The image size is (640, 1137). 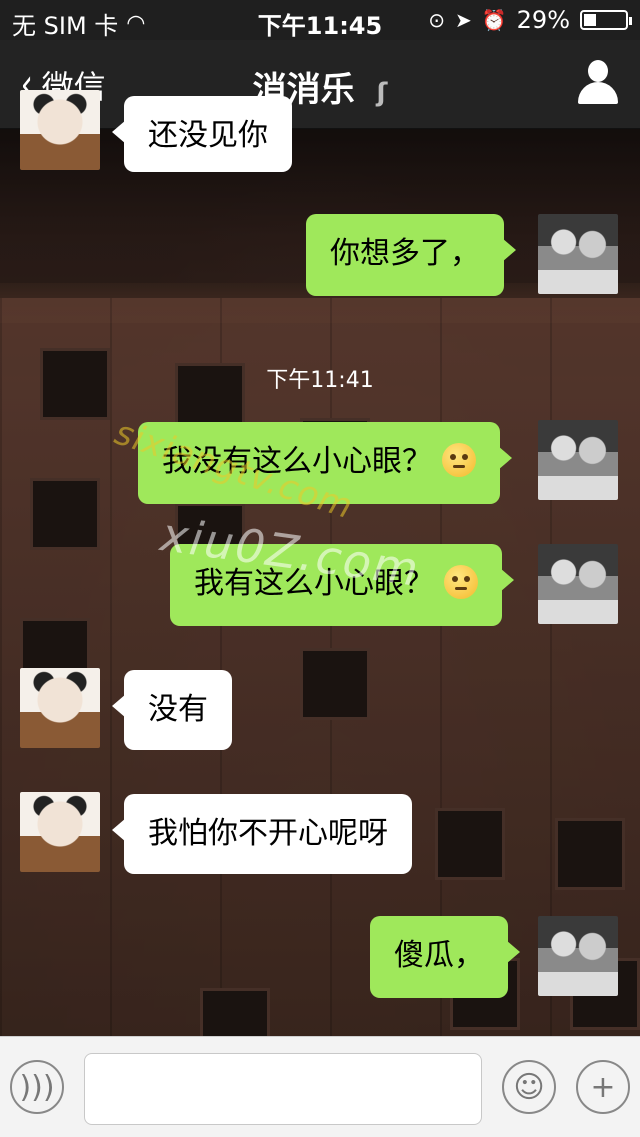 What do you see at coordinates (543, 20) in the screenshot?
I see `battery-percent: 29%` at bounding box center [543, 20].